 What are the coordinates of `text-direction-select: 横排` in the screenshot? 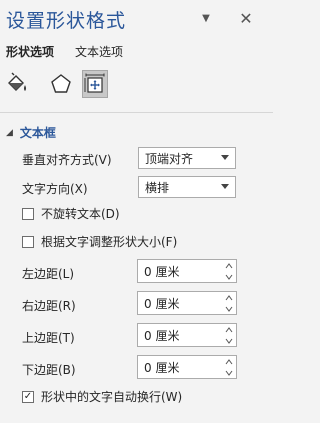 It's located at (187, 187).